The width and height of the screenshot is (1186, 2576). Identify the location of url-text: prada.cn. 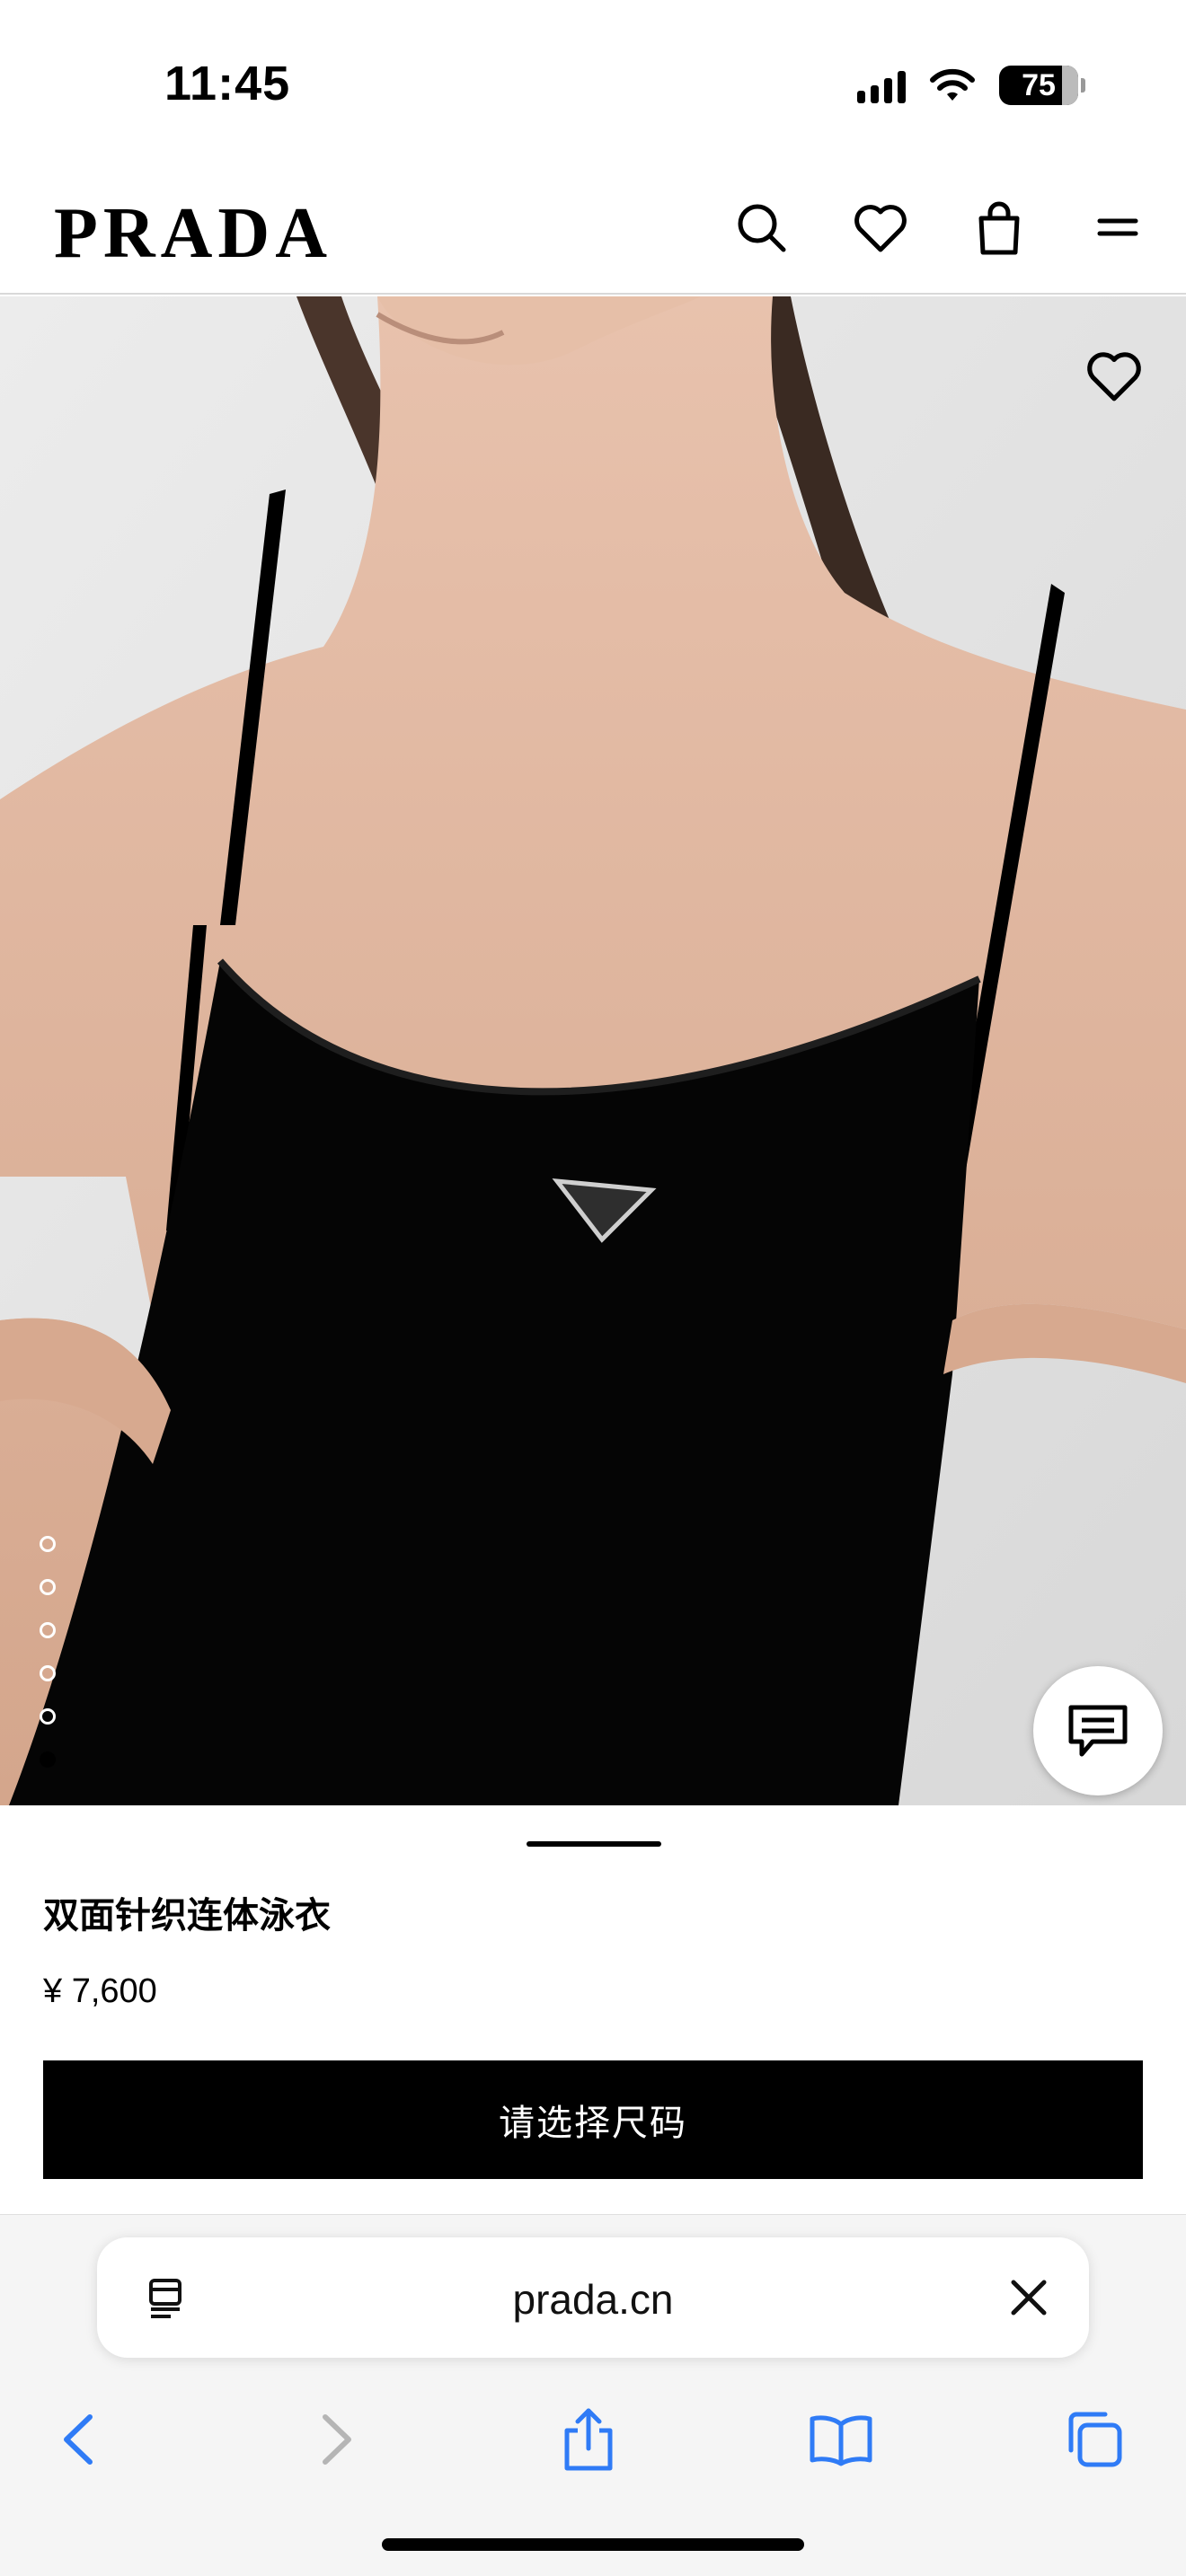
(593, 2299).